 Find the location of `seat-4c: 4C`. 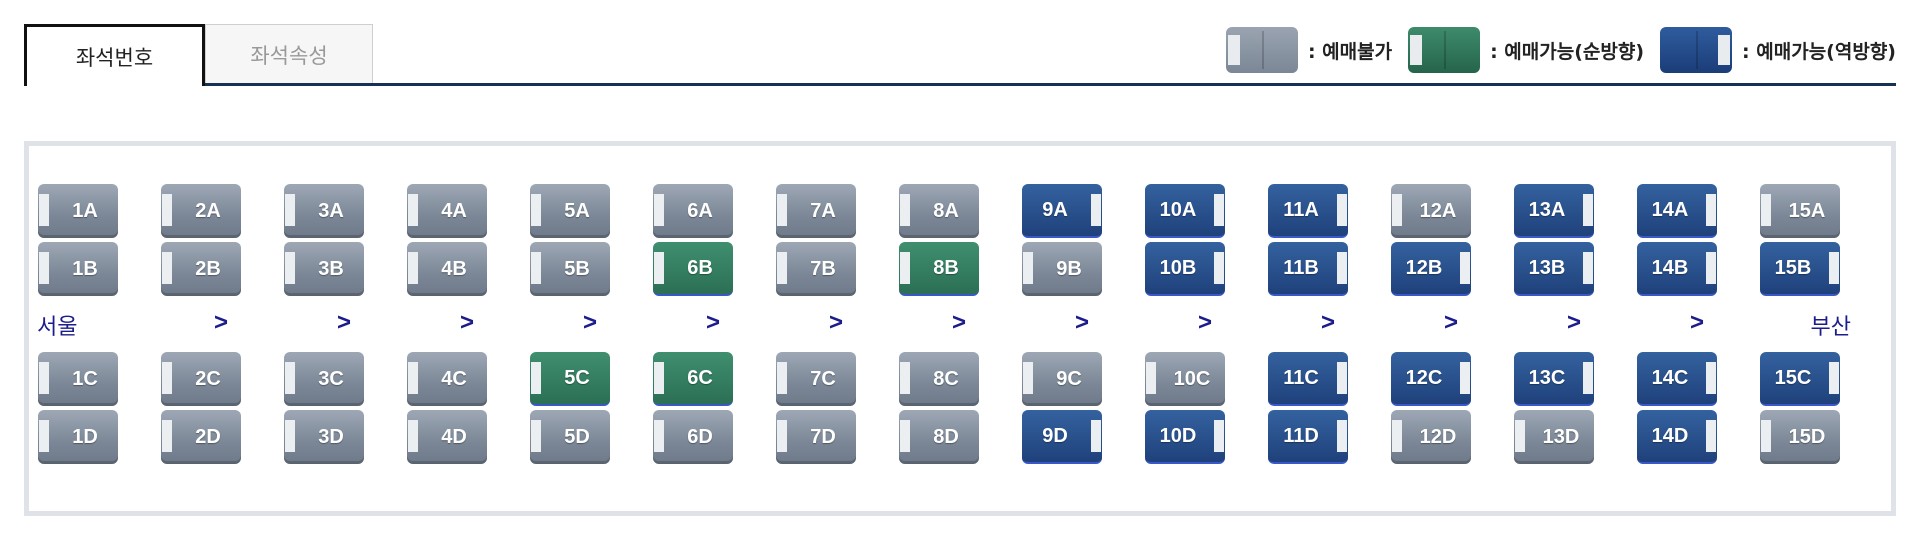

seat-4c: 4C is located at coordinates (447, 379).